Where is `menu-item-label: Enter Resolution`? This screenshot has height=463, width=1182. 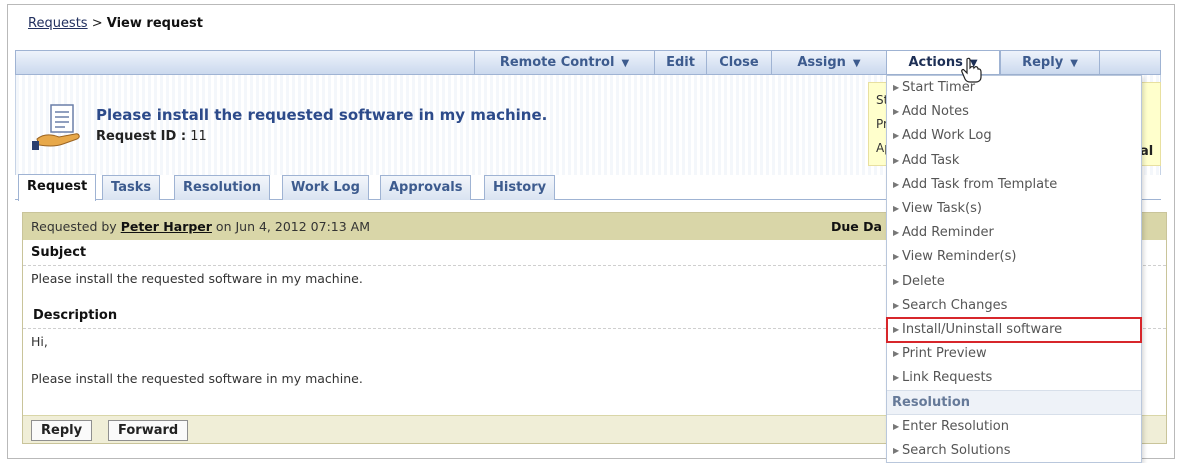 menu-item-label: Enter Resolution is located at coordinates (955, 426).